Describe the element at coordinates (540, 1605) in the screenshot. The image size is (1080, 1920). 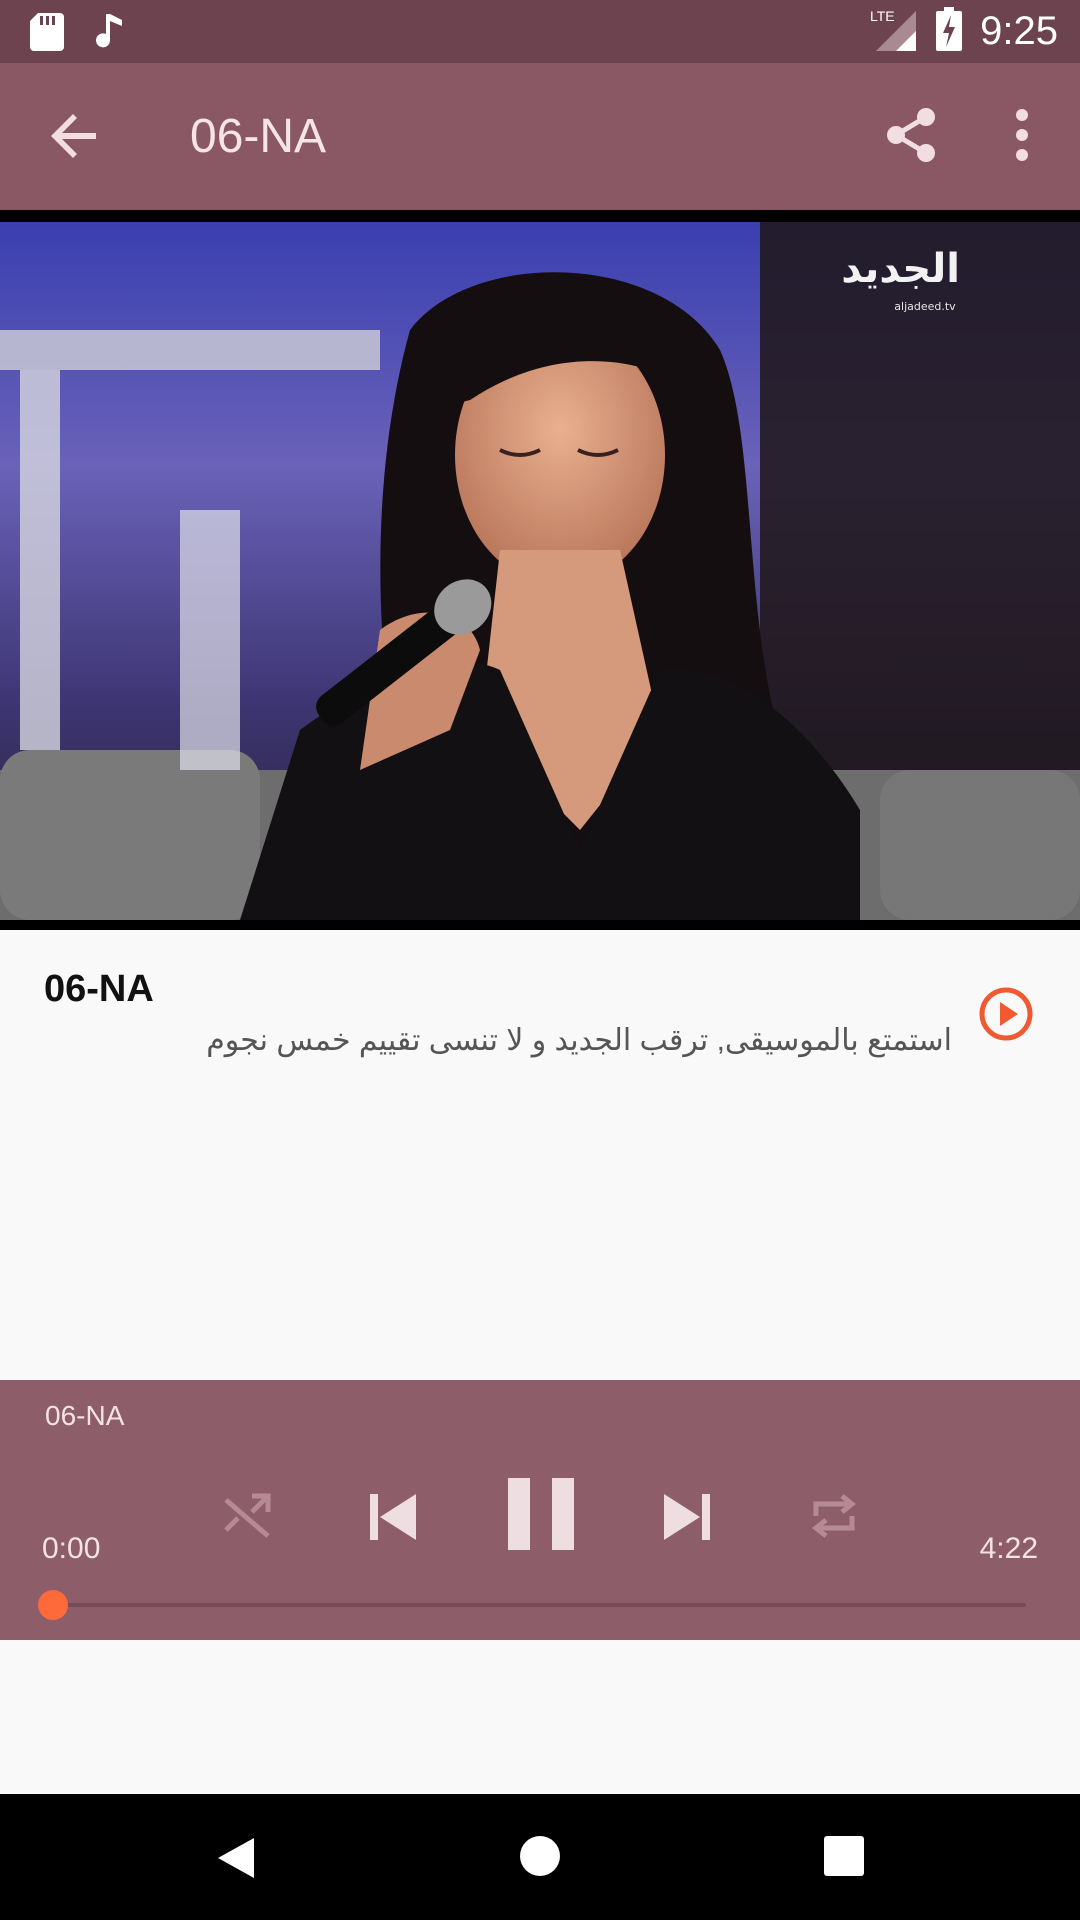
I see `seek-bar` at that location.